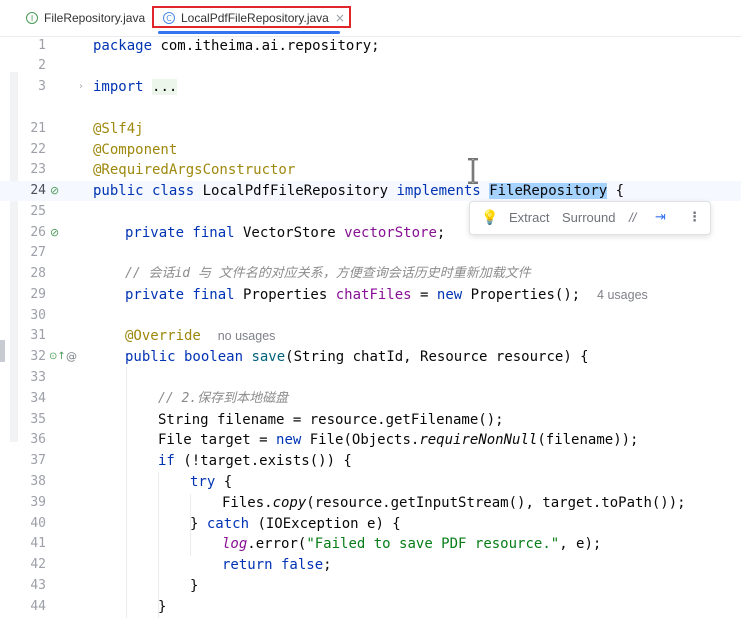 This screenshot has width=741, height=618. I want to click on extract-action: Extract, so click(529, 218).